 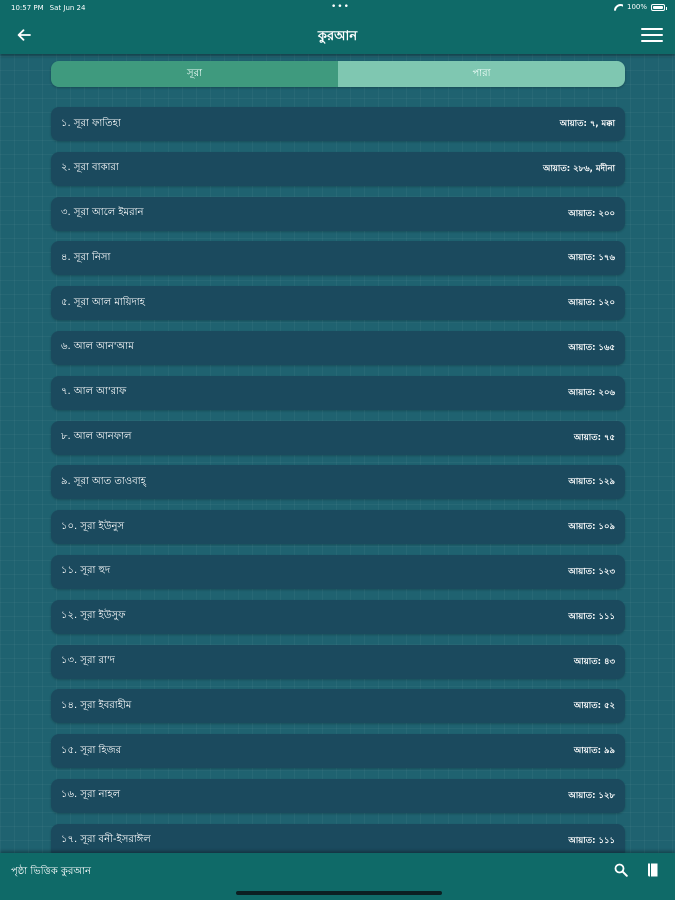 What do you see at coordinates (621, 870) in the screenshot?
I see `search-icon` at bounding box center [621, 870].